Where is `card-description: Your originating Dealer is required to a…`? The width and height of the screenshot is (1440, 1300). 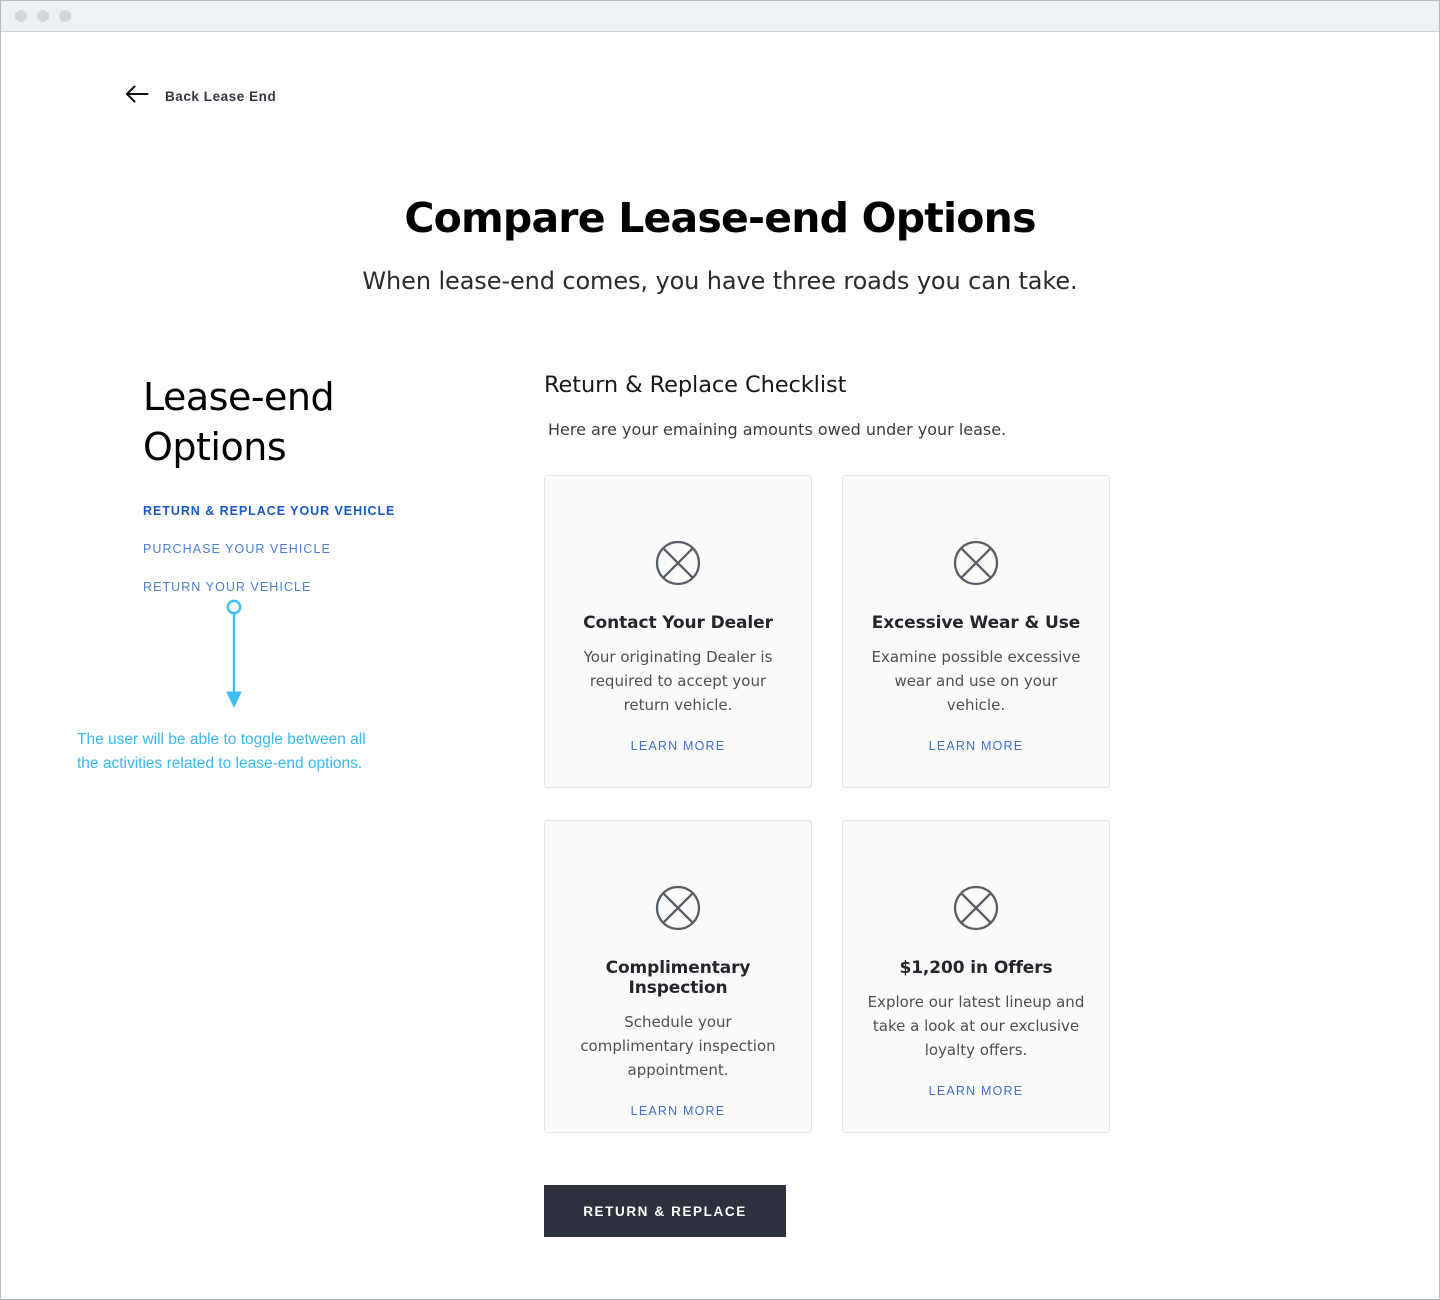
card-description: Your originating Dealer is required to a… is located at coordinates (678, 681).